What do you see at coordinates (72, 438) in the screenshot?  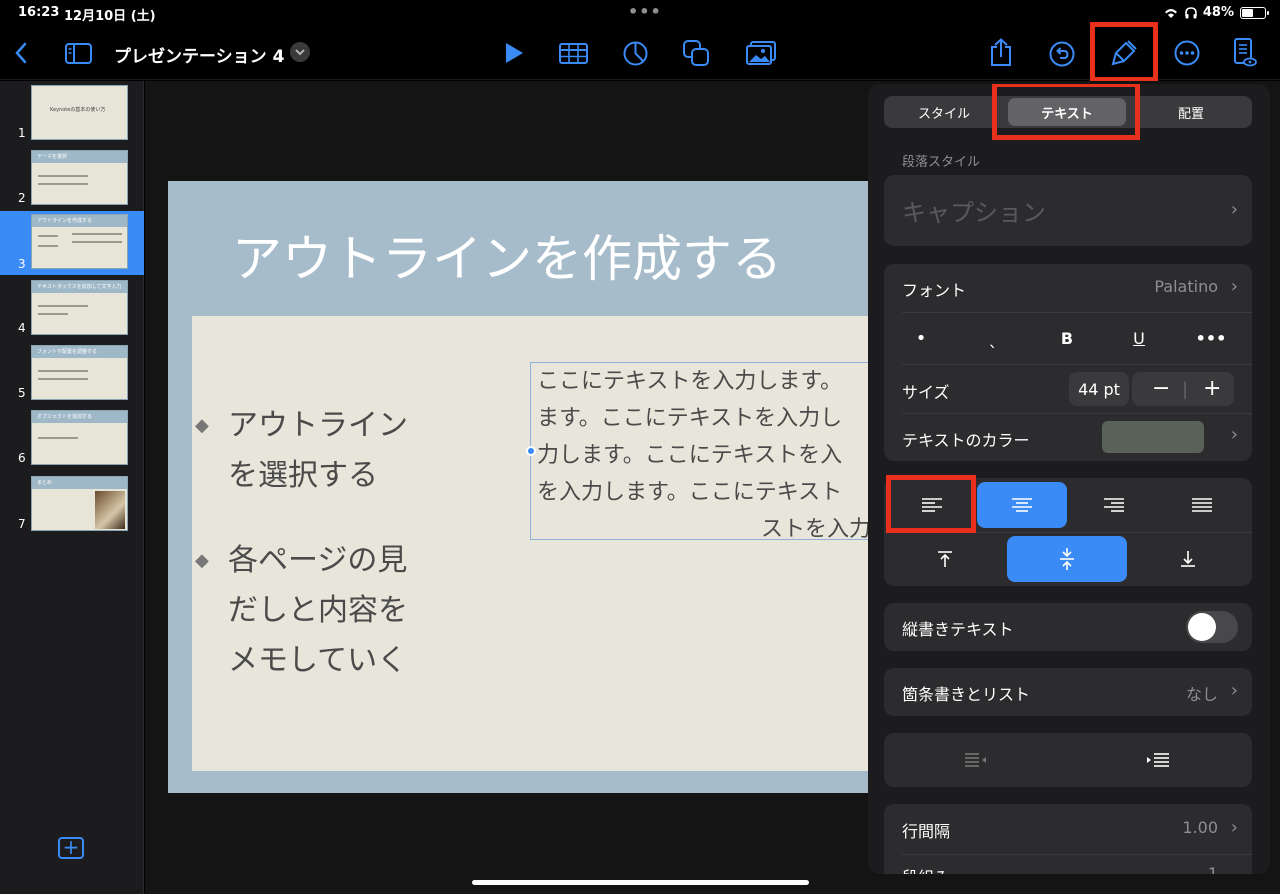 I see `slide-thumbnail-6: 6 オブジェクトを追加する` at bounding box center [72, 438].